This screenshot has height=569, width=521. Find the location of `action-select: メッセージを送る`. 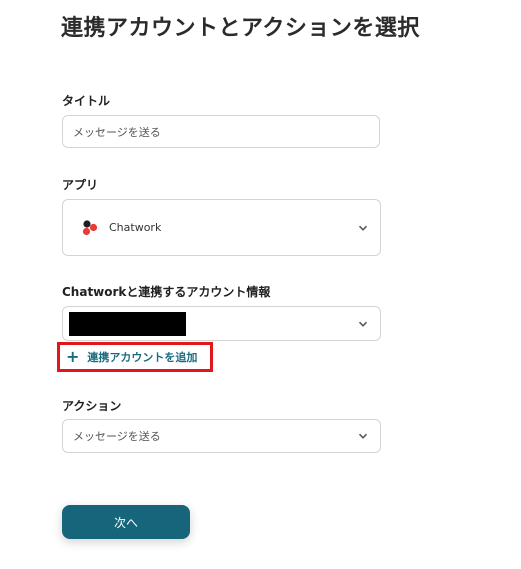

action-select: メッセージを送る is located at coordinates (221, 436).